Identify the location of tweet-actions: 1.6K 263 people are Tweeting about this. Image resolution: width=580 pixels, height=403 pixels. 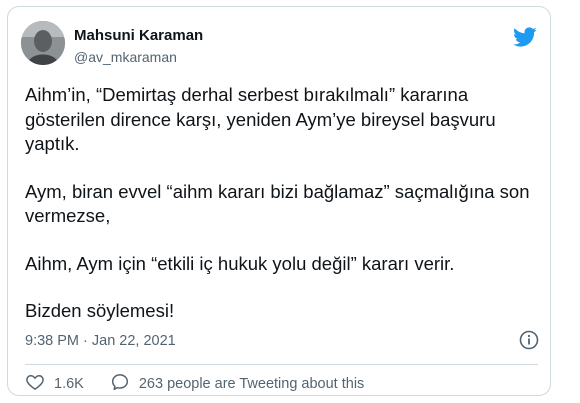
(194, 384).